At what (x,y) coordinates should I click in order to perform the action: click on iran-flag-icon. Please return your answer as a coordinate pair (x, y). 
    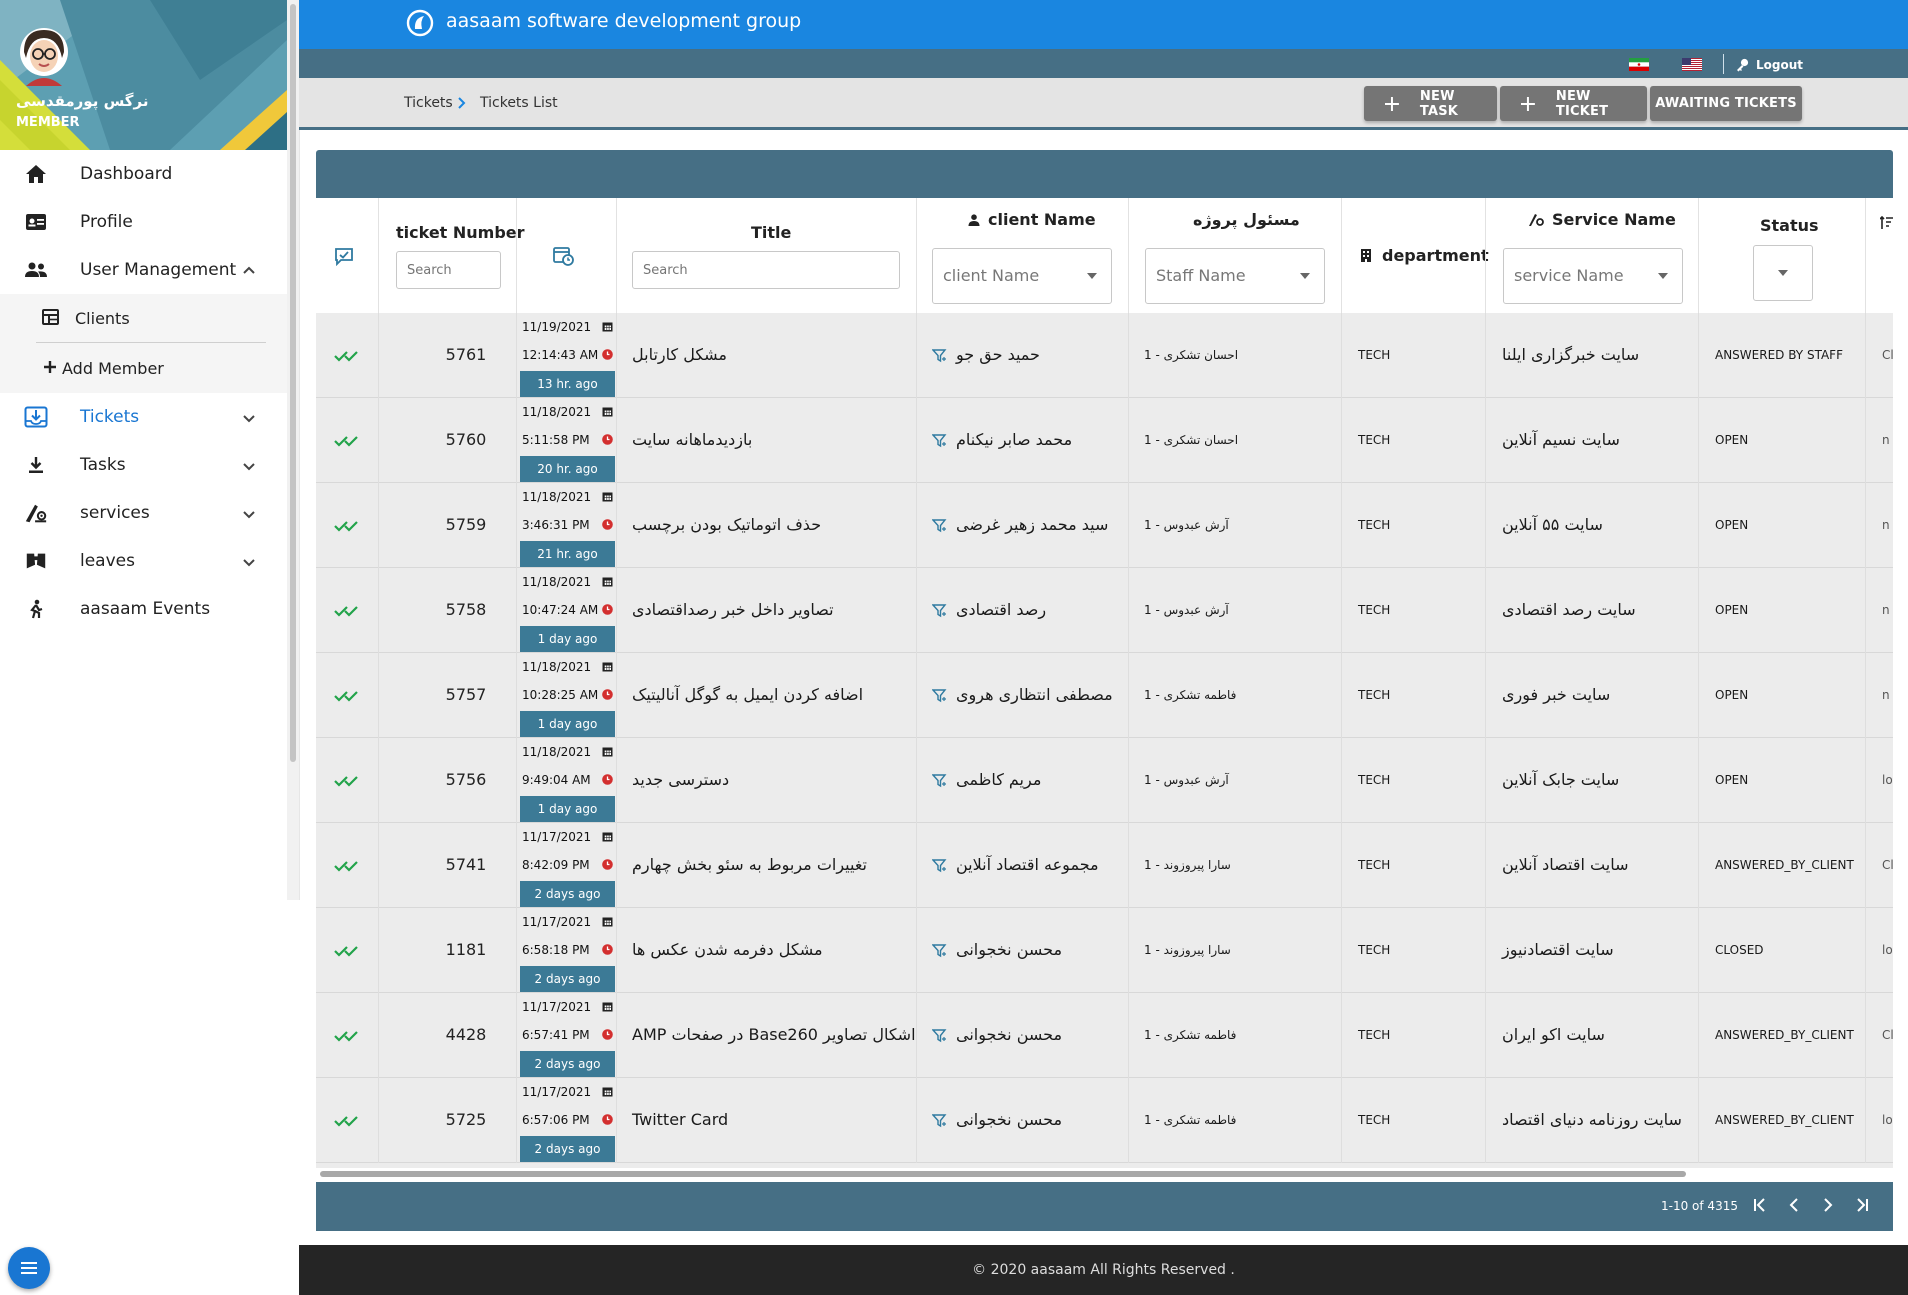
    Looking at the image, I should click on (1639, 64).